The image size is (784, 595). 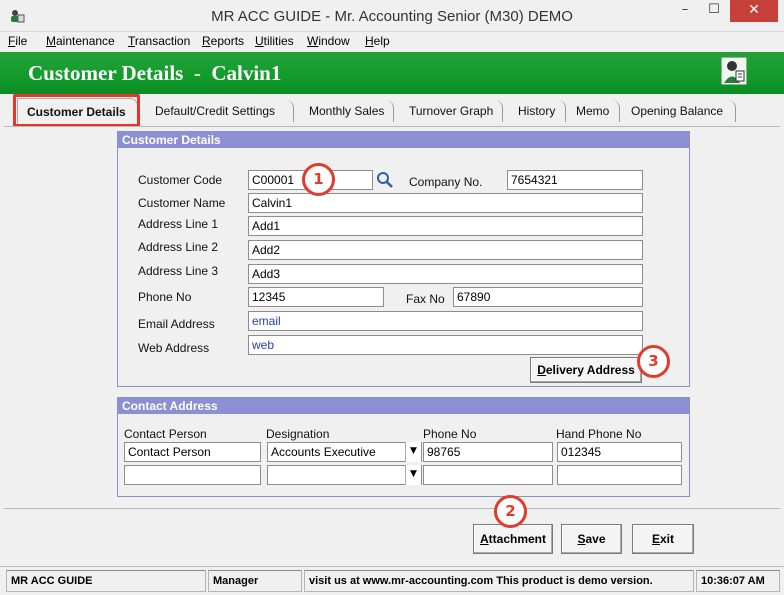 I want to click on divider, so click(x=392, y=508).